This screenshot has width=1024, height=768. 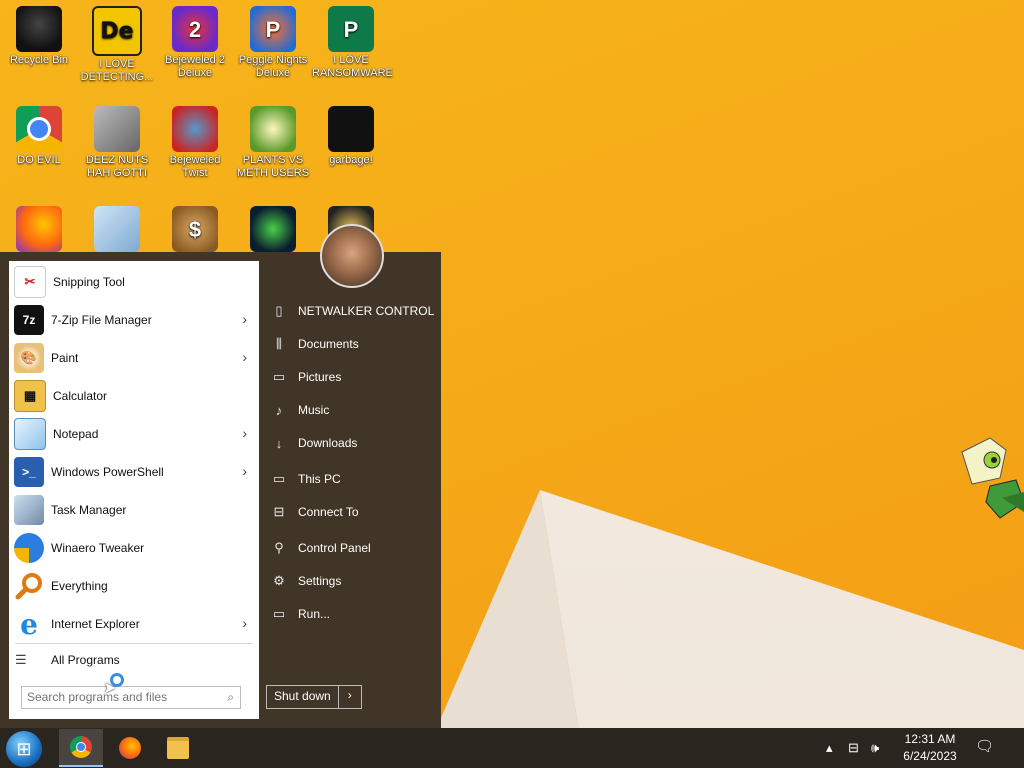 I want to click on desktop-icon-bejeweled2: 2 Bejeweled 2 Deluxe, so click(x=195, y=40).